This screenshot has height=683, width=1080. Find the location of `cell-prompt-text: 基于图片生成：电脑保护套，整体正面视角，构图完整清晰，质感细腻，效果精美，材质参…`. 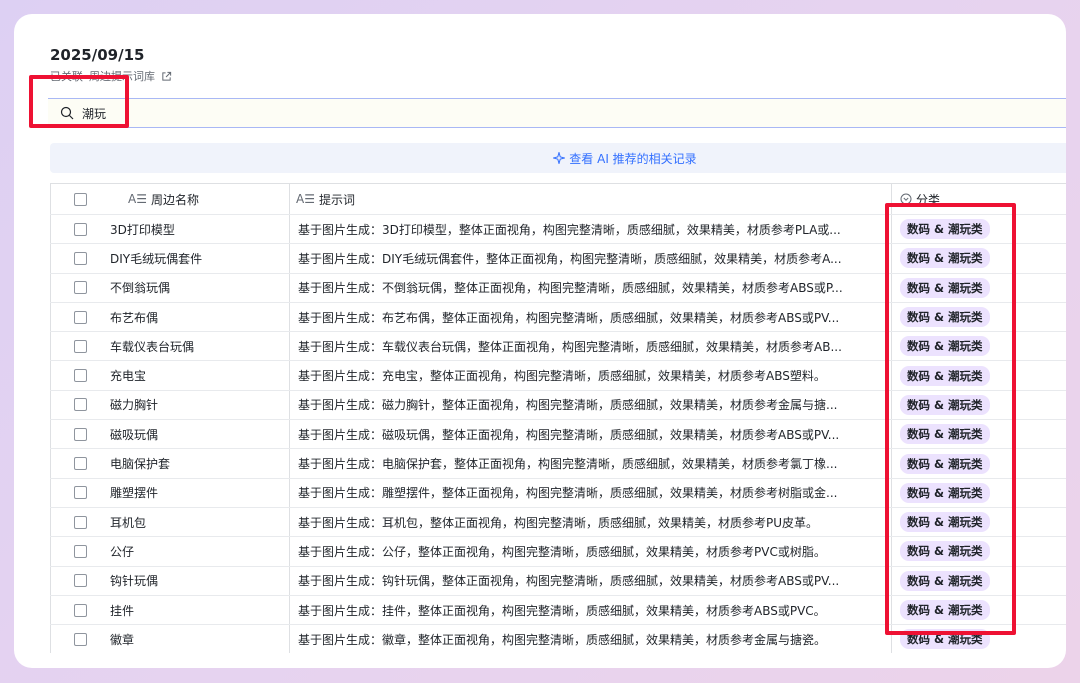

cell-prompt-text: 基于图片生成：电脑保护套，整体正面视角，构图完整清晰，质感细腻，效果精美，材质参… is located at coordinates (568, 464).